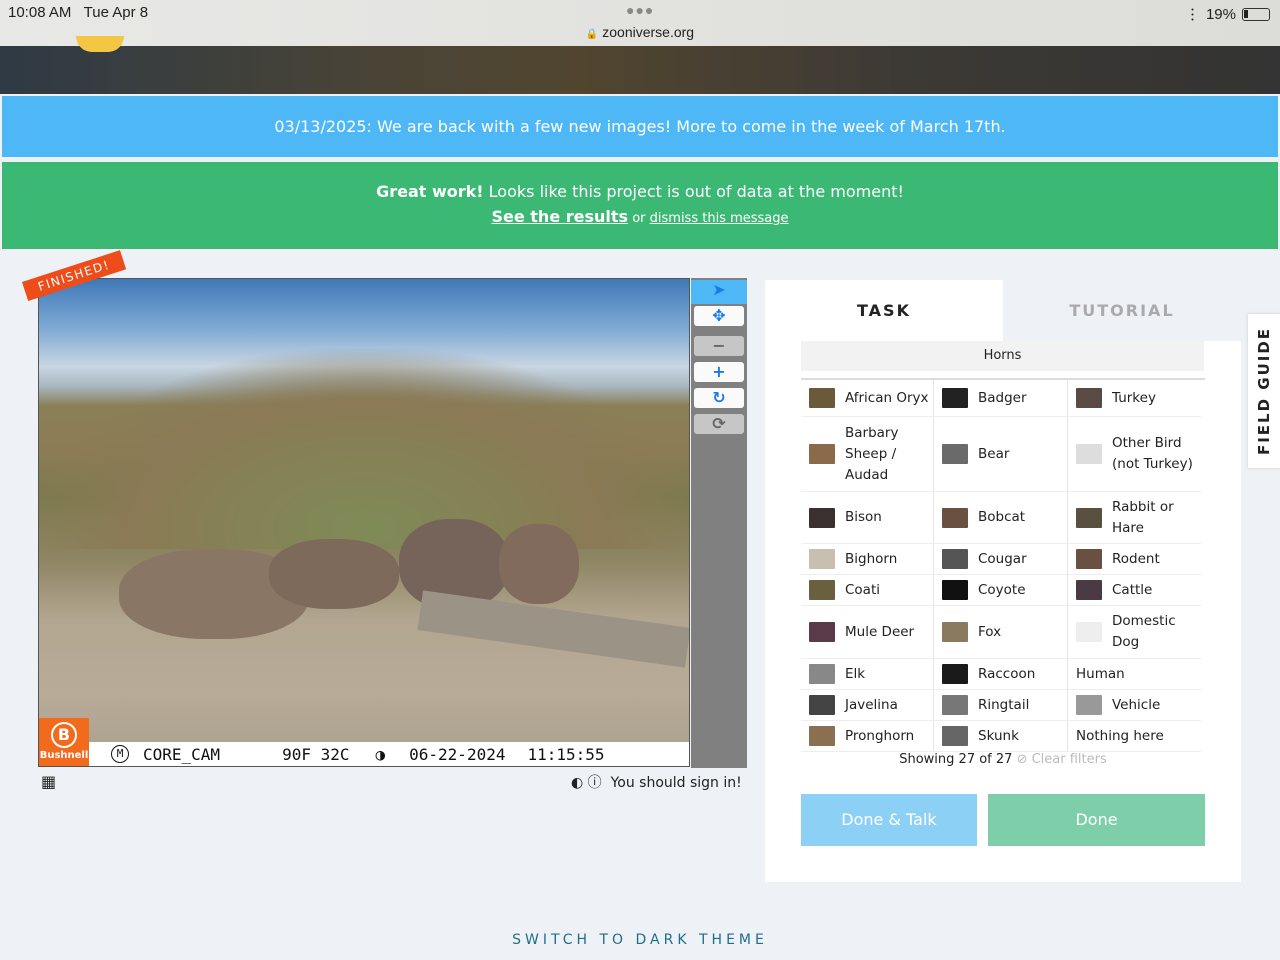 The image size is (1280, 960). What do you see at coordinates (64, 742) in the screenshot?
I see `bushnell-logo: B Bushnell` at bounding box center [64, 742].